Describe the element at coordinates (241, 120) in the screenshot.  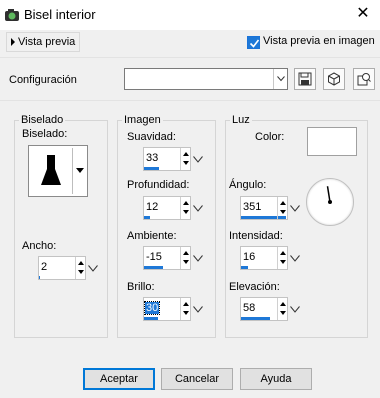
I see `light-group-label: Luz` at that location.